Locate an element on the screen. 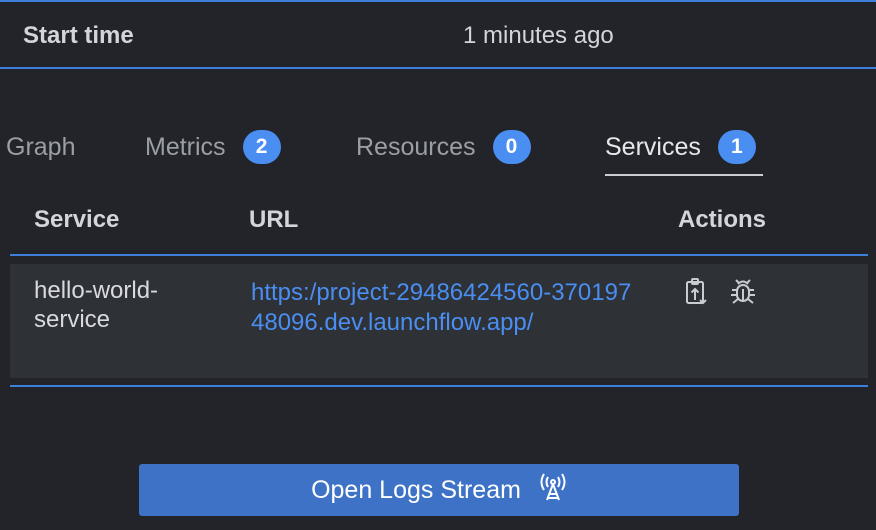 Image resolution: width=876 pixels, height=530 pixels. service-name: hello-world-service is located at coordinates (96, 305).